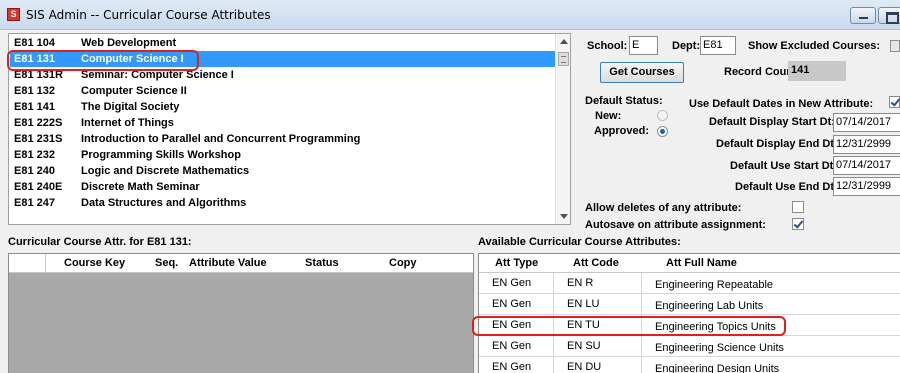 Image resolution: width=900 pixels, height=373 pixels. Describe the element at coordinates (282, 75) in the screenshot. I see `course-list-item: E81 131R Seminar: Computer Science I` at that location.